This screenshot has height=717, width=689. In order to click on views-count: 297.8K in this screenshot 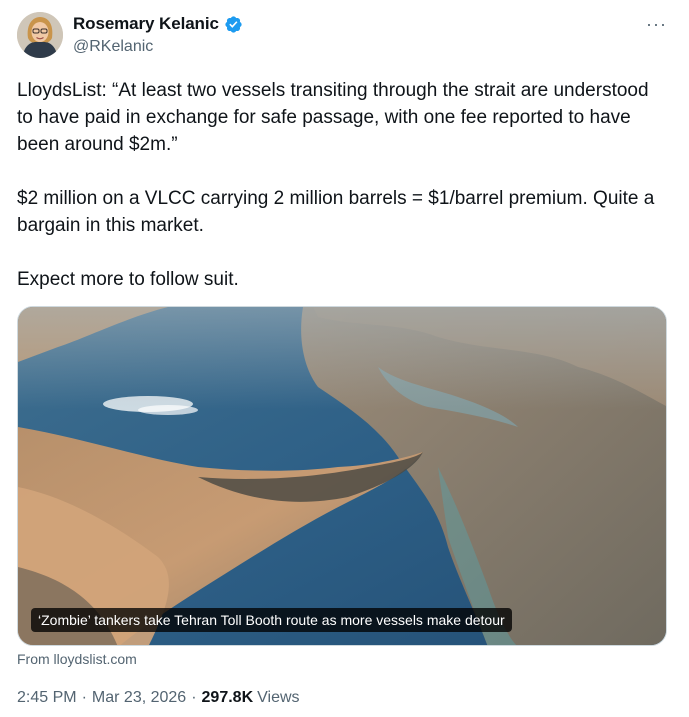, I will do `click(228, 698)`.